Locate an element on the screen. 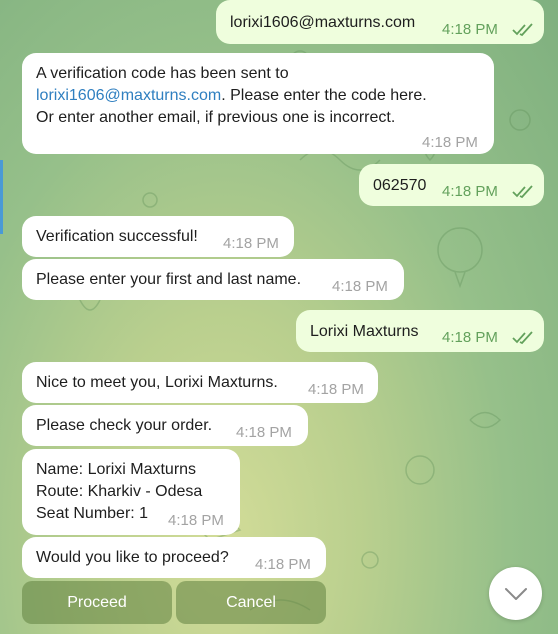  message-text: Would you like to proceed? is located at coordinates (132, 557).